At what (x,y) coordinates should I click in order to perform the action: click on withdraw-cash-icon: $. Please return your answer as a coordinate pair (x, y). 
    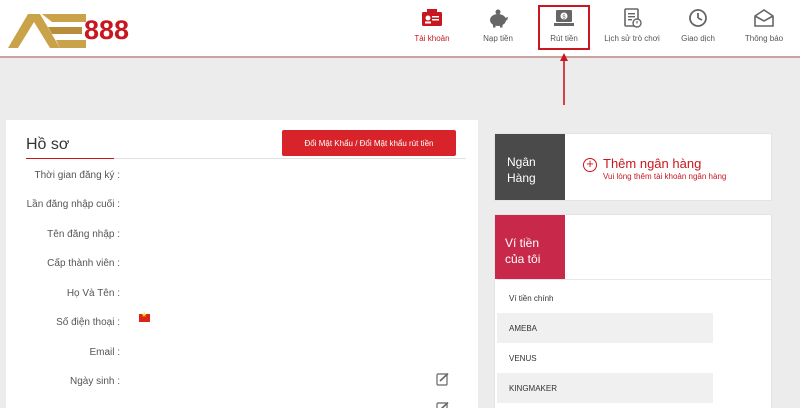
    Looking at the image, I should click on (564, 18).